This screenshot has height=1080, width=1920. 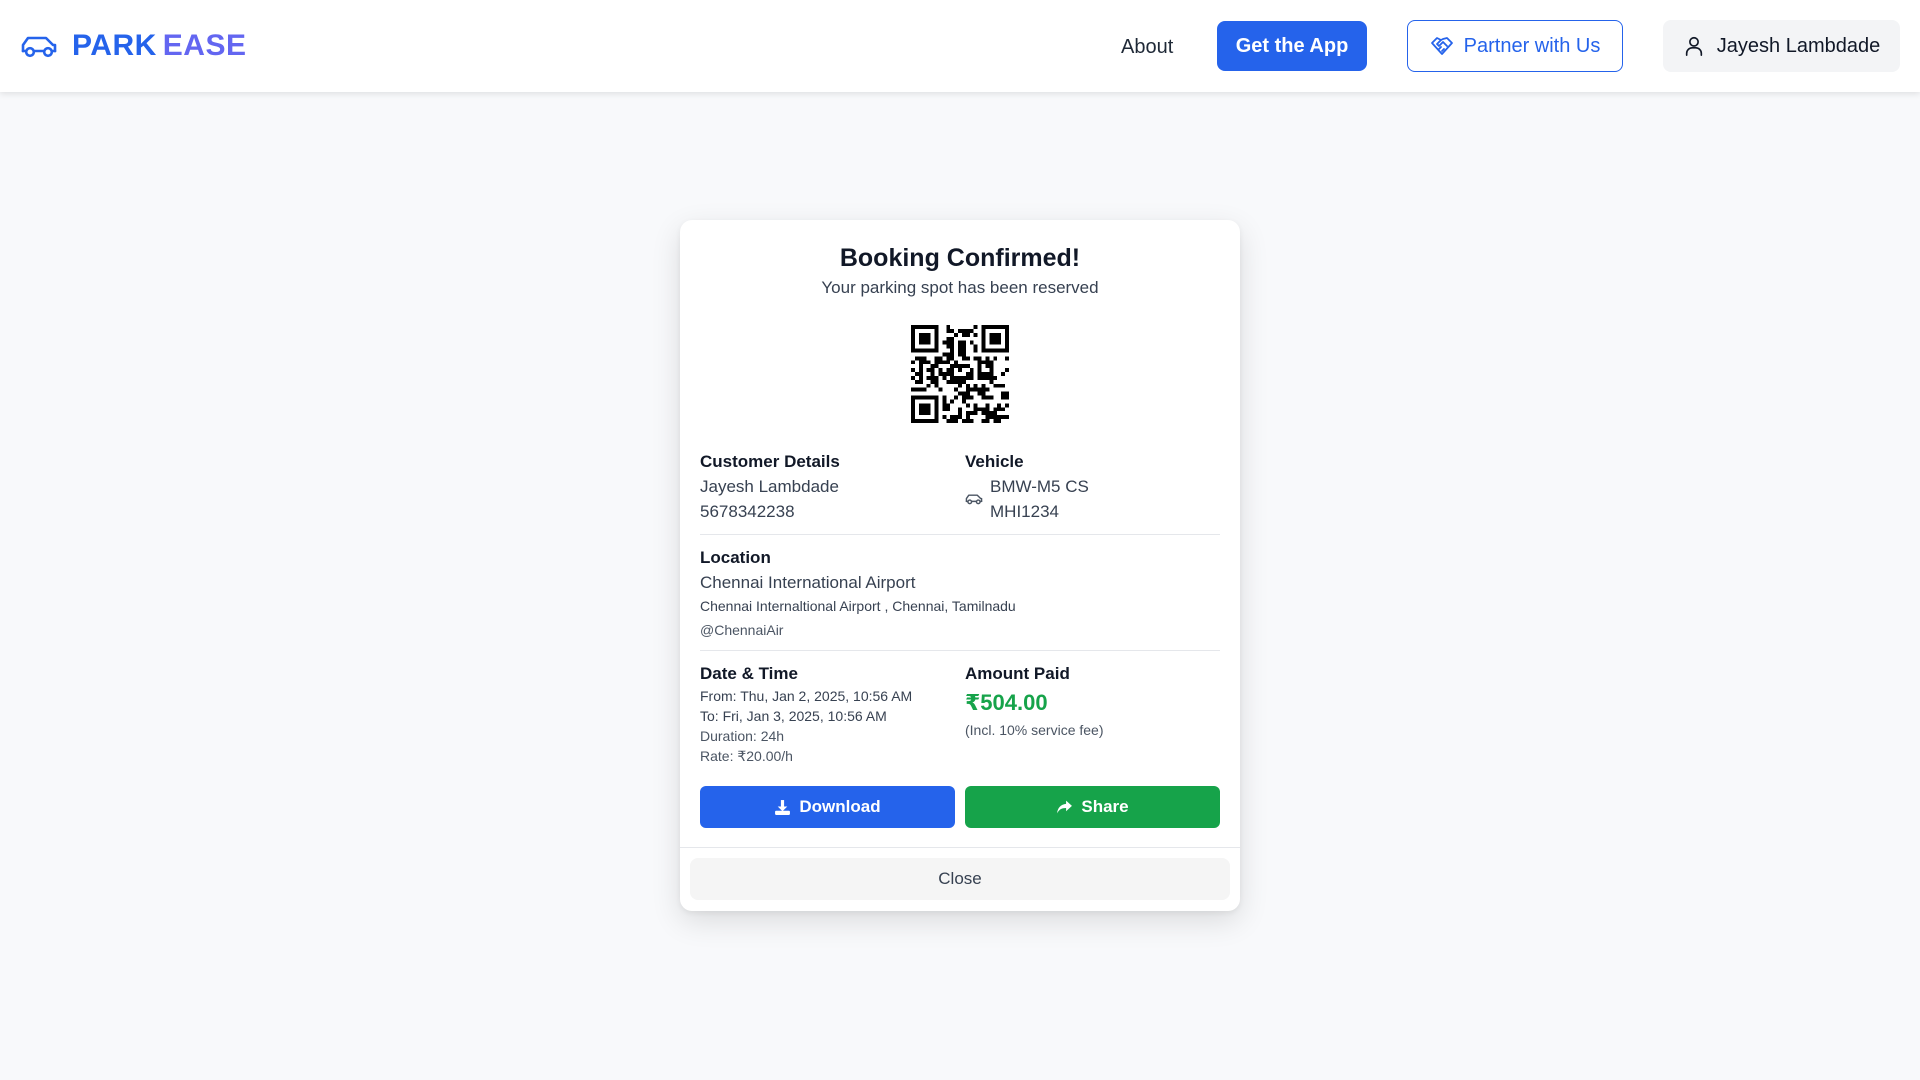 I want to click on amount-paid-note: (Incl. 10% service fee), so click(x=1034, y=730).